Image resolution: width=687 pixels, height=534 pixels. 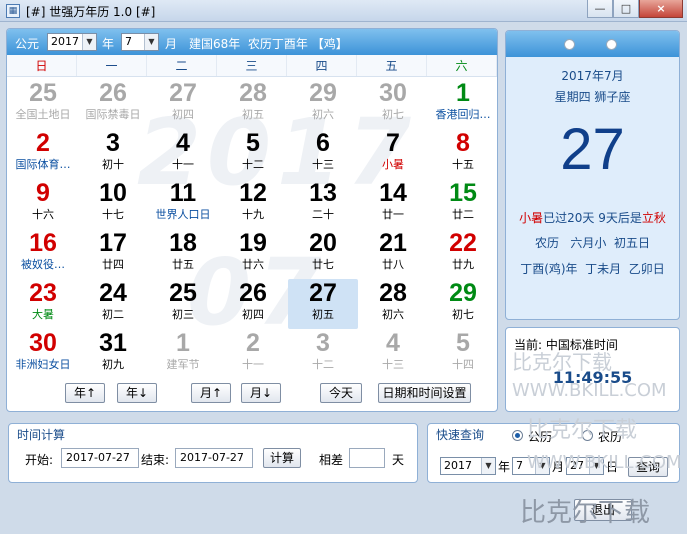 What do you see at coordinates (113, 204) in the screenshot?
I see `day-cell: 10 十七` at bounding box center [113, 204].